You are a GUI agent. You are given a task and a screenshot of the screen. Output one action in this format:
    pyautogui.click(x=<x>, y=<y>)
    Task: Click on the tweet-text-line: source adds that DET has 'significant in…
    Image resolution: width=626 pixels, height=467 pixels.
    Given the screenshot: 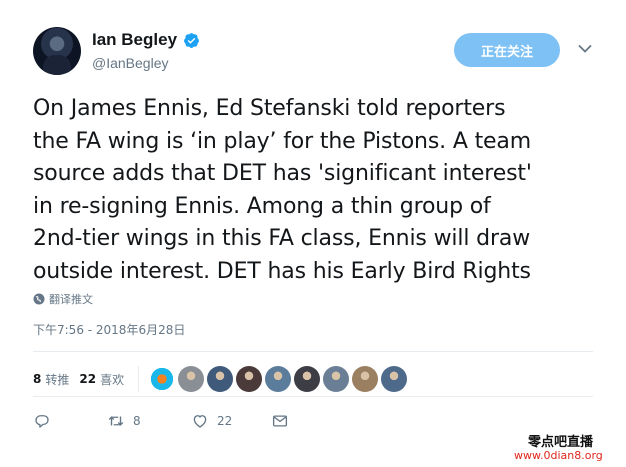 What is the action you would take?
    pyautogui.click(x=282, y=173)
    